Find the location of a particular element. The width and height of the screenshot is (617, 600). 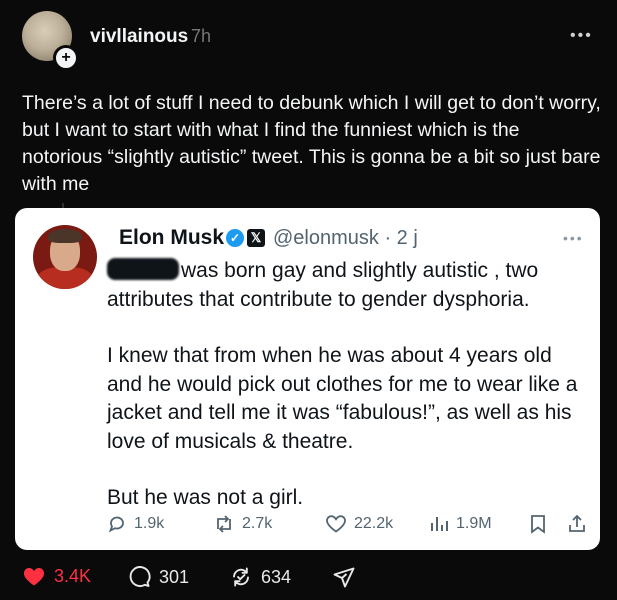

tweet-more-icon: ••• is located at coordinates (573, 238).